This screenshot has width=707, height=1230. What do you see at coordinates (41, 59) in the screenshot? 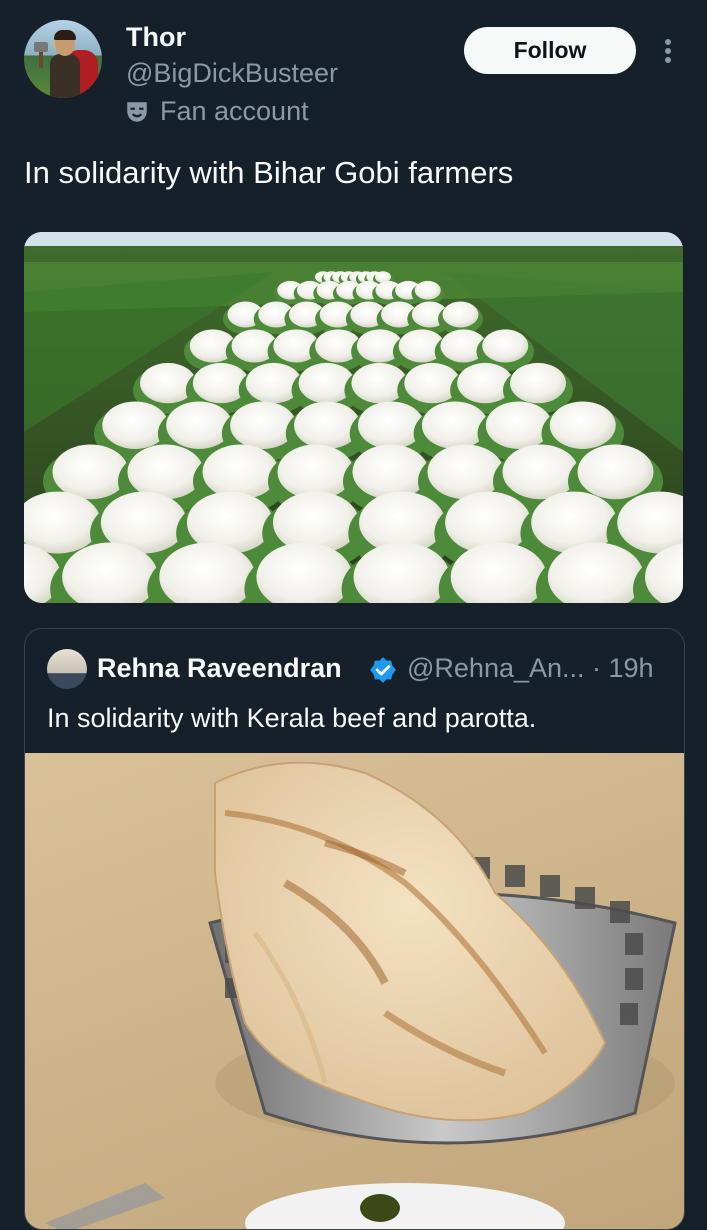
I see `avatar-hammer-handle` at bounding box center [41, 59].